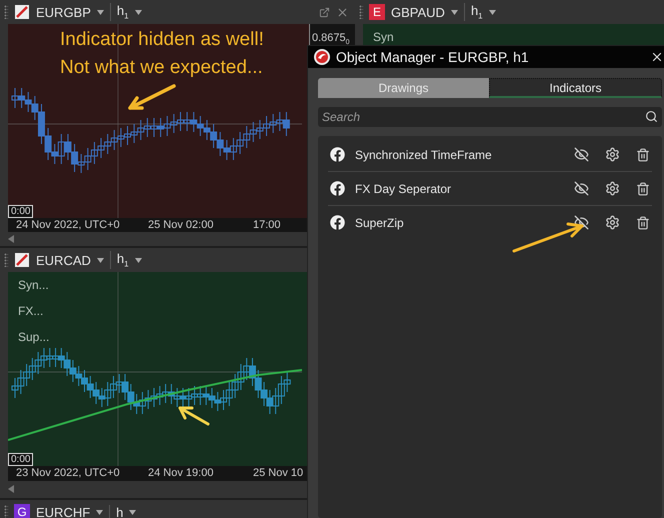 This screenshot has height=518, width=664. I want to click on time-label: 23 Nov 2022, UTC+0, so click(68, 473).